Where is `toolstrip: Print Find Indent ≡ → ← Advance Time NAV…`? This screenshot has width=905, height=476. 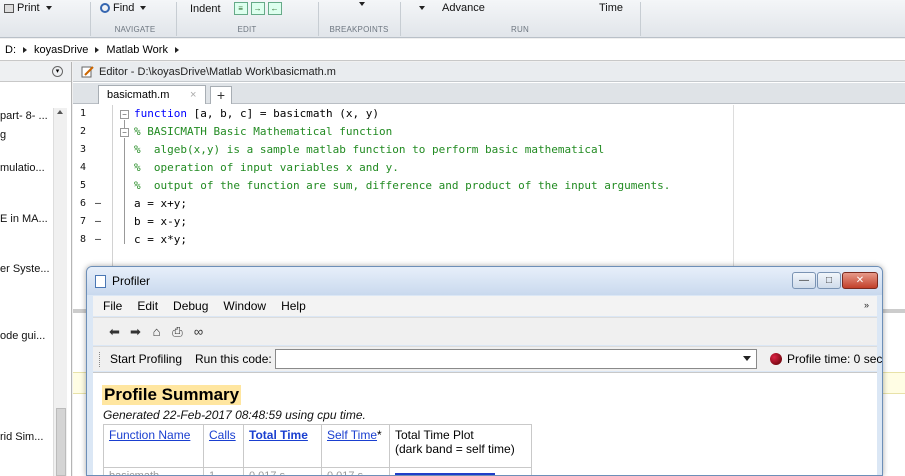
toolstrip: Print Find Indent ≡ → ← Advance Time NAV… is located at coordinates (452, 19).